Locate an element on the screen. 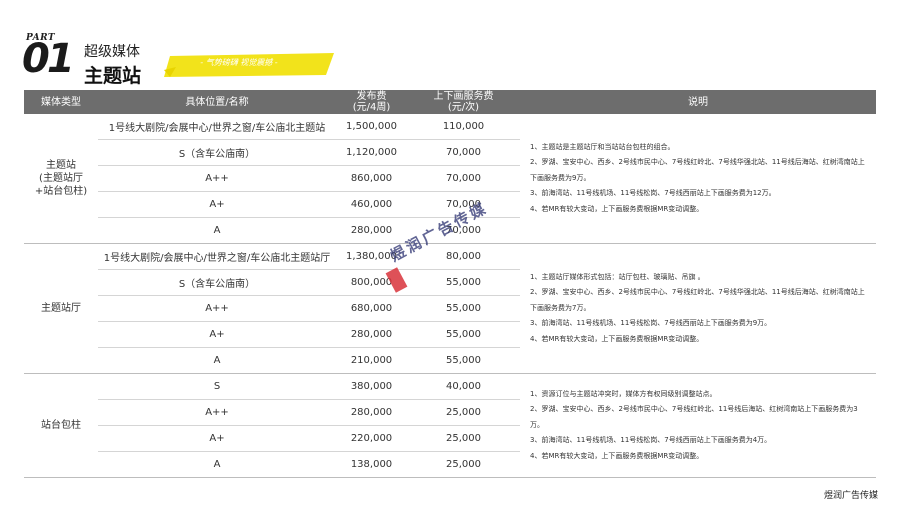 The width and height of the screenshot is (900, 506). media-type-cell: 主题站 (主题站厅 +站台包柱) is located at coordinates (61, 179).